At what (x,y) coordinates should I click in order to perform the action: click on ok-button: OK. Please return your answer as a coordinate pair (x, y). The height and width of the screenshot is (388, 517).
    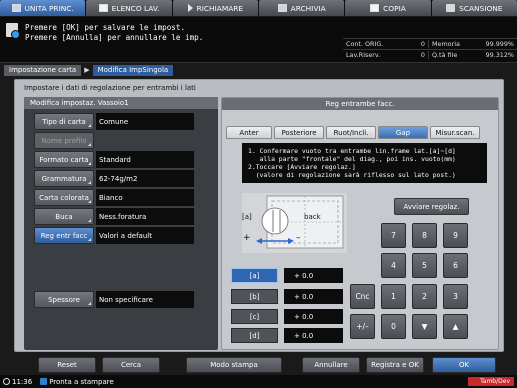
    Looking at the image, I should click on (464, 365).